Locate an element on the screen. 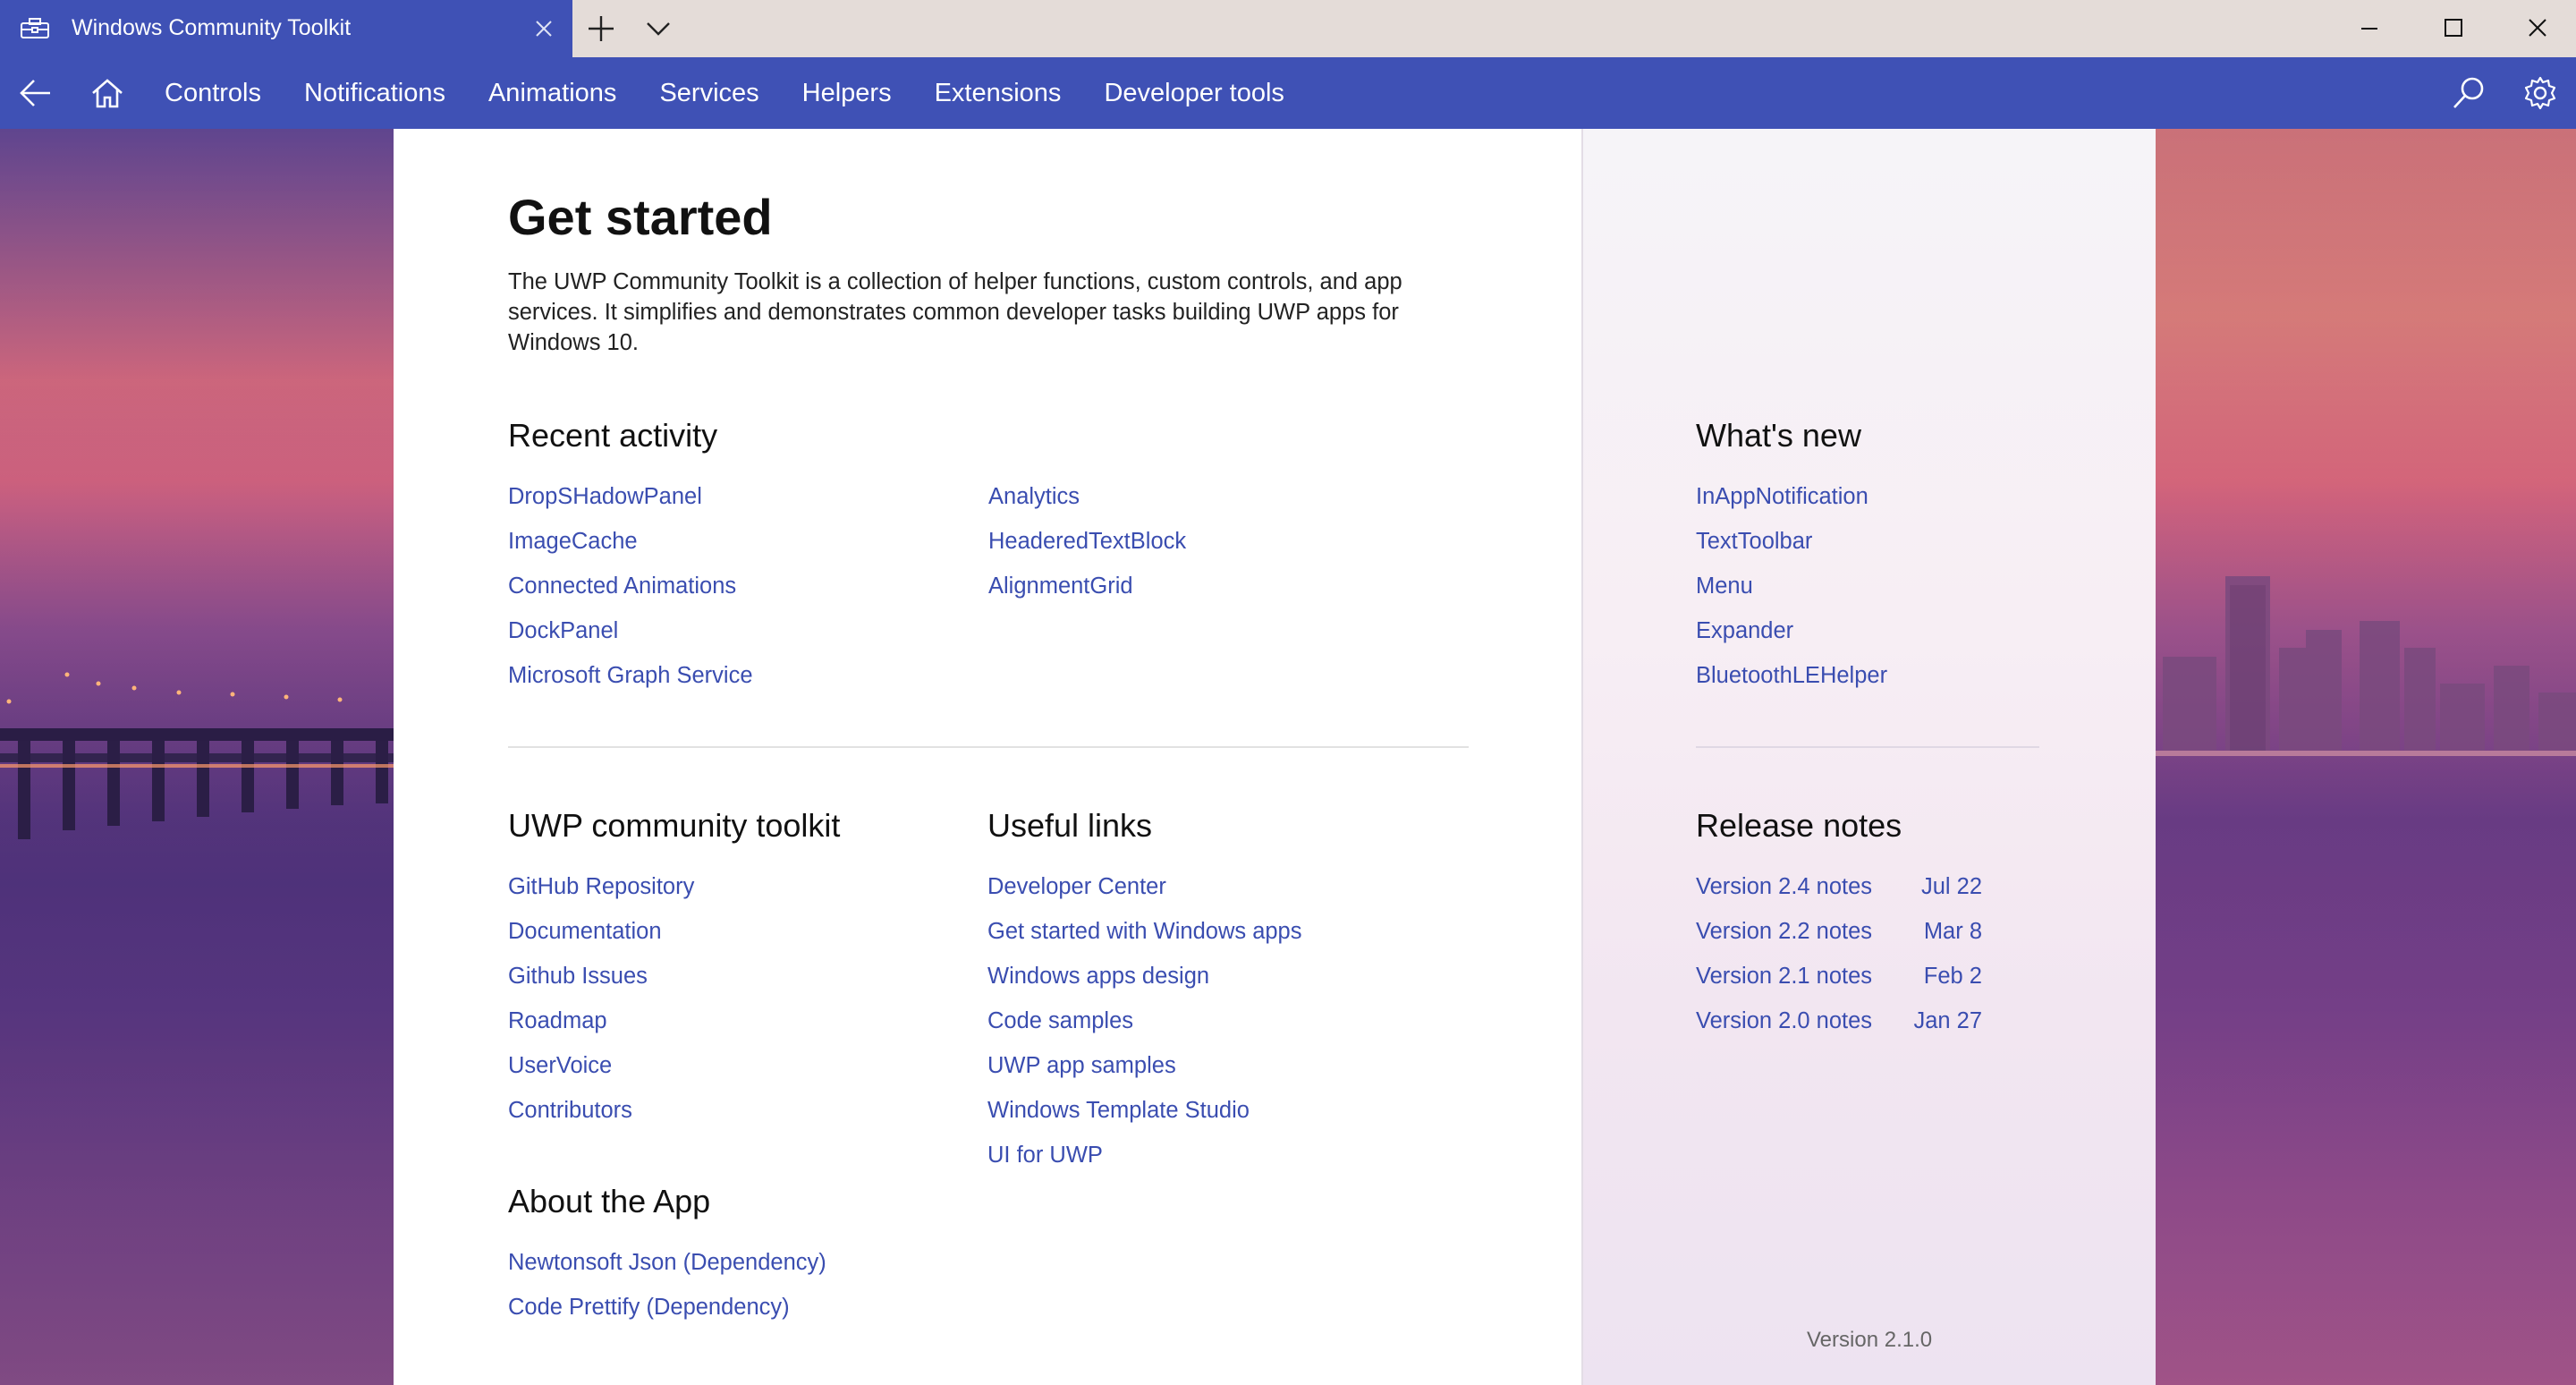 This screenshot has height=1385, width=2576. back-arrow-icon is located at coordinates (35, 93).